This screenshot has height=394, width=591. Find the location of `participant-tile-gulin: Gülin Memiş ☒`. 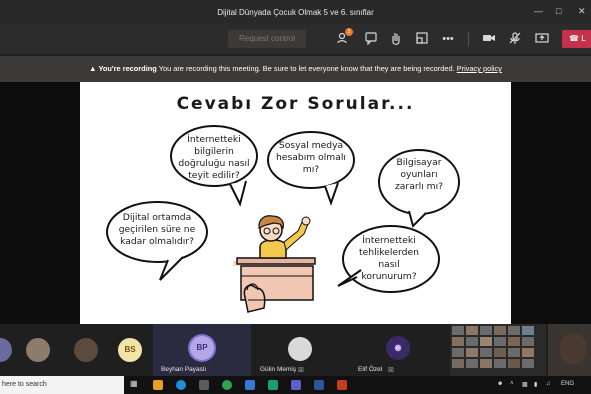

participant-tile-gulin: Gülin Memiş ☒ is located at coordinates (298, 350).